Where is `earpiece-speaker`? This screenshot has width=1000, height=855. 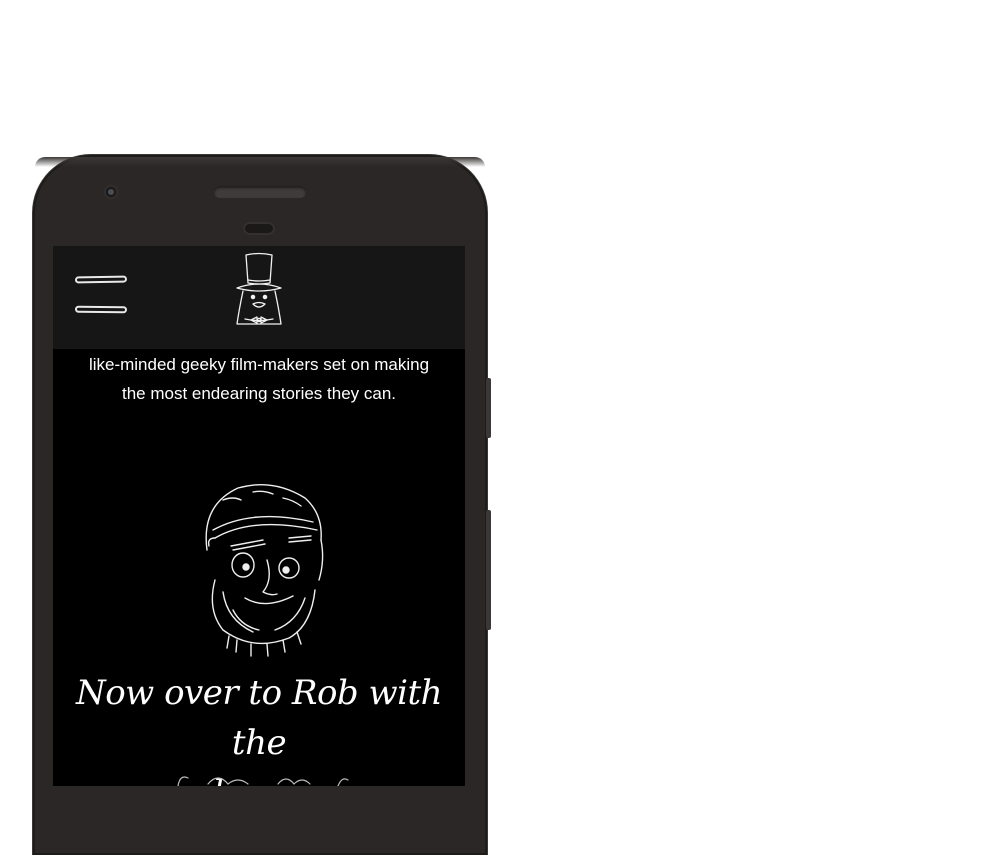 earpiece-speaker is located at coordinates (260, 192).